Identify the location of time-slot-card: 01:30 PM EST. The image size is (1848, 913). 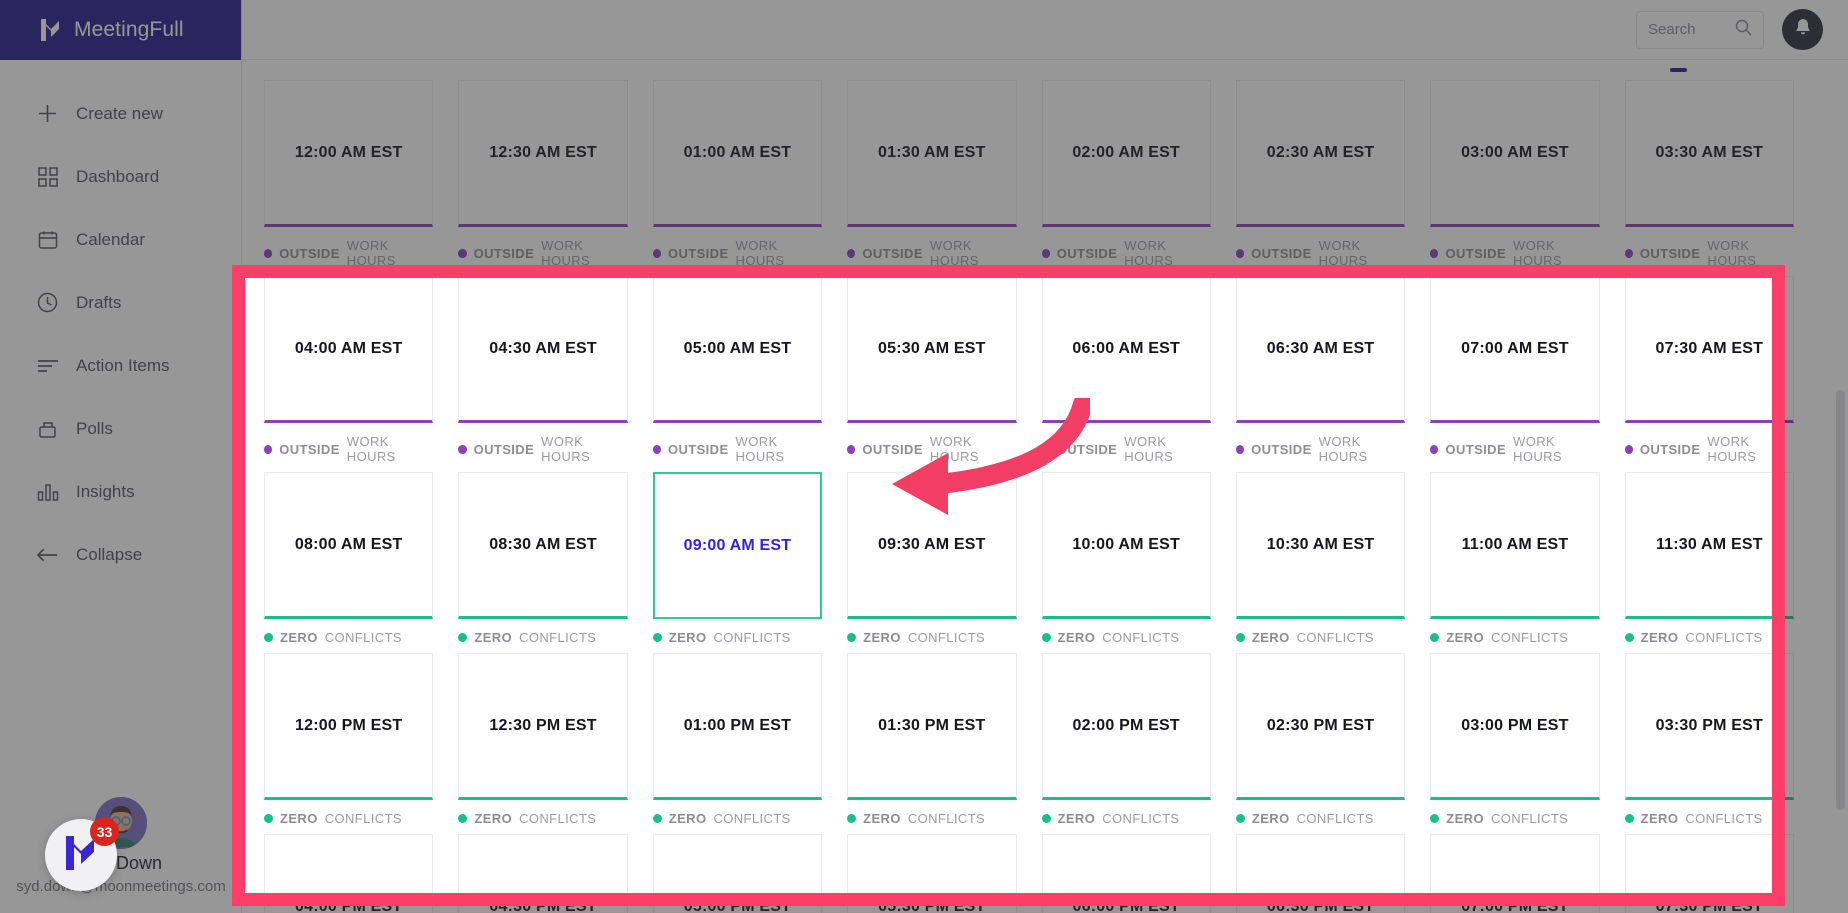
(932, 726).